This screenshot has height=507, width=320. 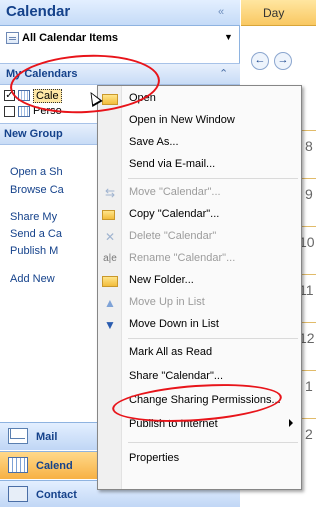 What do you see at coordinates (42, 74) in the screenshot?
I see `my-calendars-label: My Calendars` at bounding box center [42, 74].